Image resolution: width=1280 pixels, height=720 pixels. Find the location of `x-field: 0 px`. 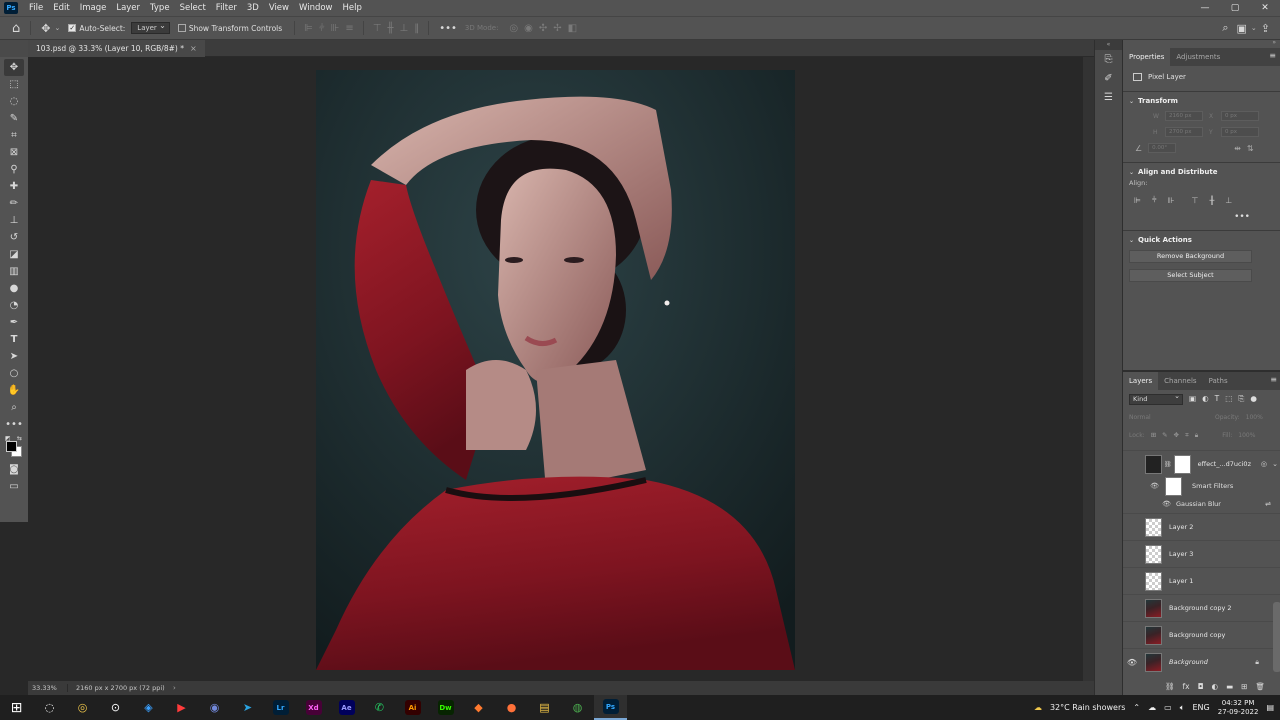

x-field: 0 px is located at coordinates (1240, 116).